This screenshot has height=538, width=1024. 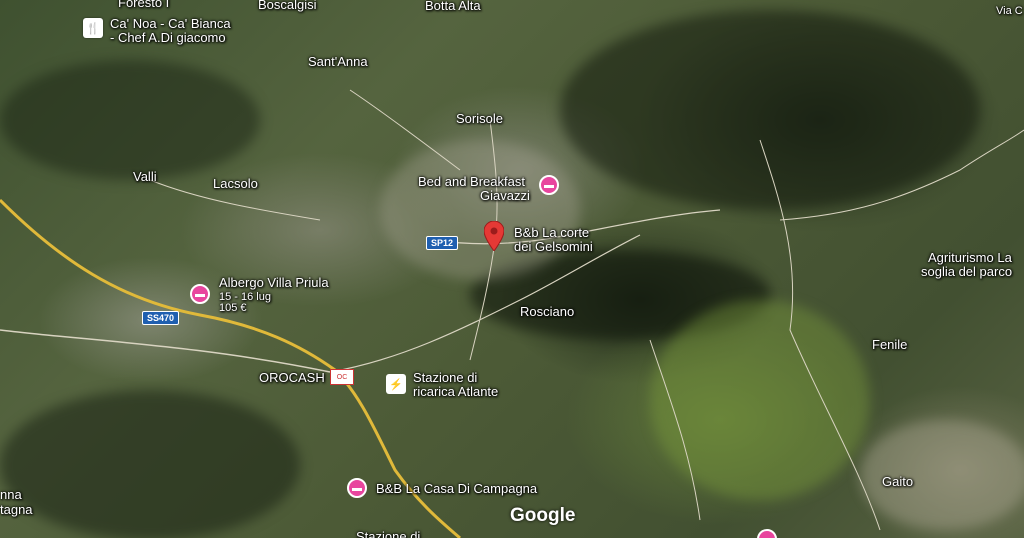 I want to click on poi-bb-giavazzi-line2: Giavazzi, so click(x=505, y=195).